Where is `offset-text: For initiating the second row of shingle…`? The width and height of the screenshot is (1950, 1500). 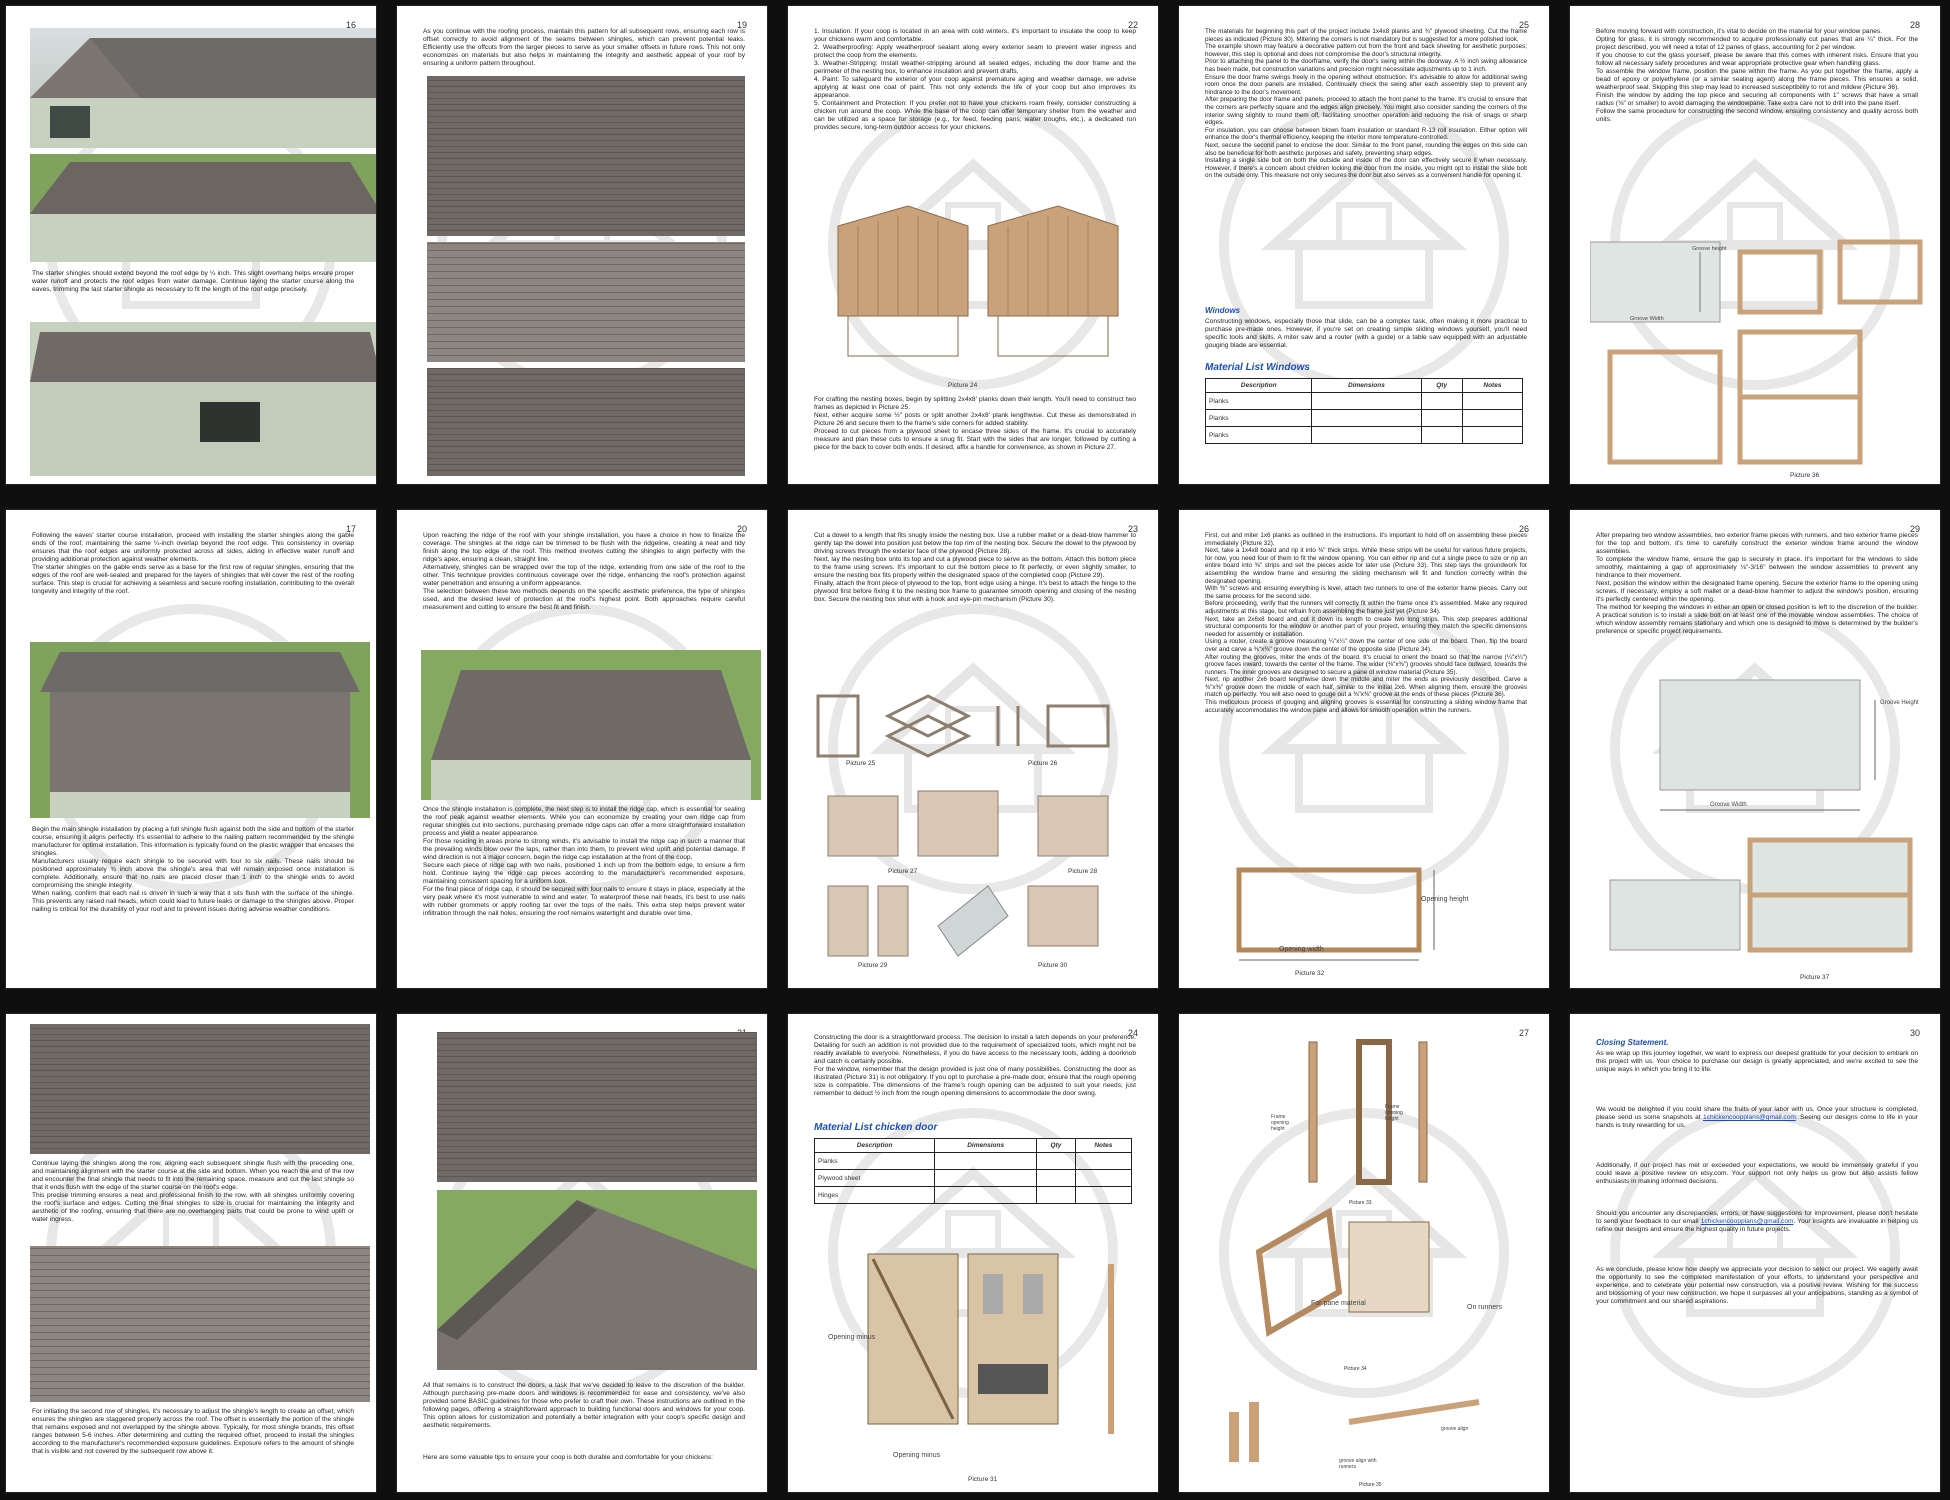 offset-text: For initiating the second row of shingle… is located at coordinates (193, 1431).